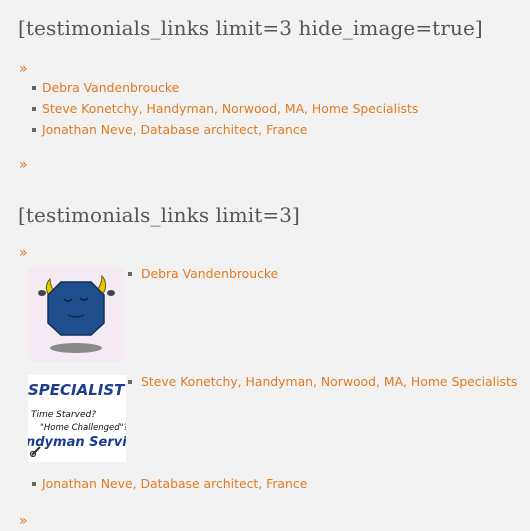 The width and height of the screenshot is (530, 531). Describe the element at coordinates (159, 215) in the screenshot. I see `section-heading: [testimonials_links limit=3]` at that location.